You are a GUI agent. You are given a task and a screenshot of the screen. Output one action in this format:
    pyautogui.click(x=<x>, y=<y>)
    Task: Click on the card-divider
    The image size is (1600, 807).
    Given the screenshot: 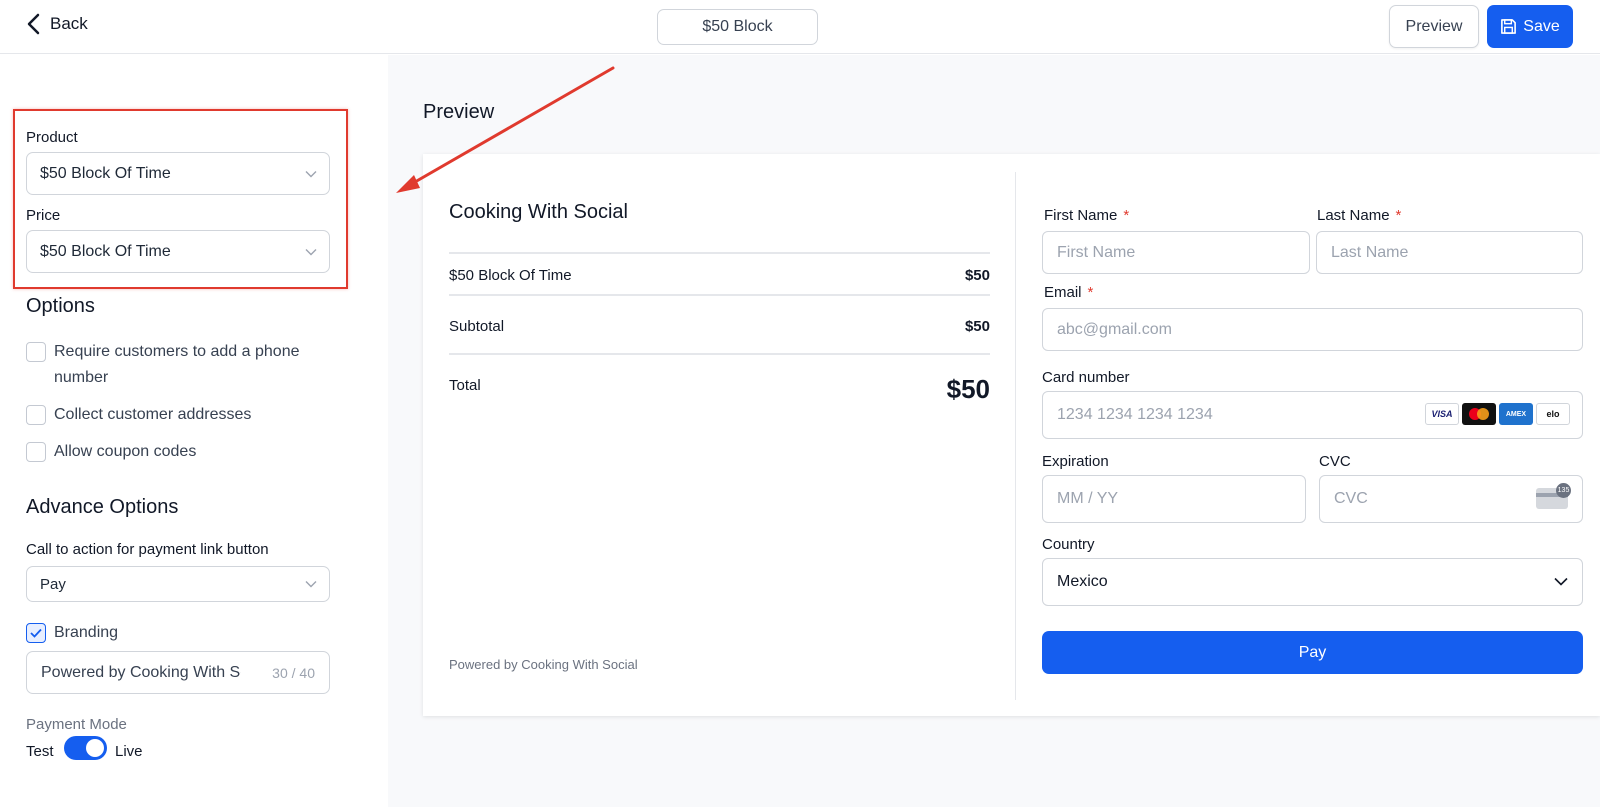 What is the action you would take?
    pyautogui.click(x=1015, y=436)
    